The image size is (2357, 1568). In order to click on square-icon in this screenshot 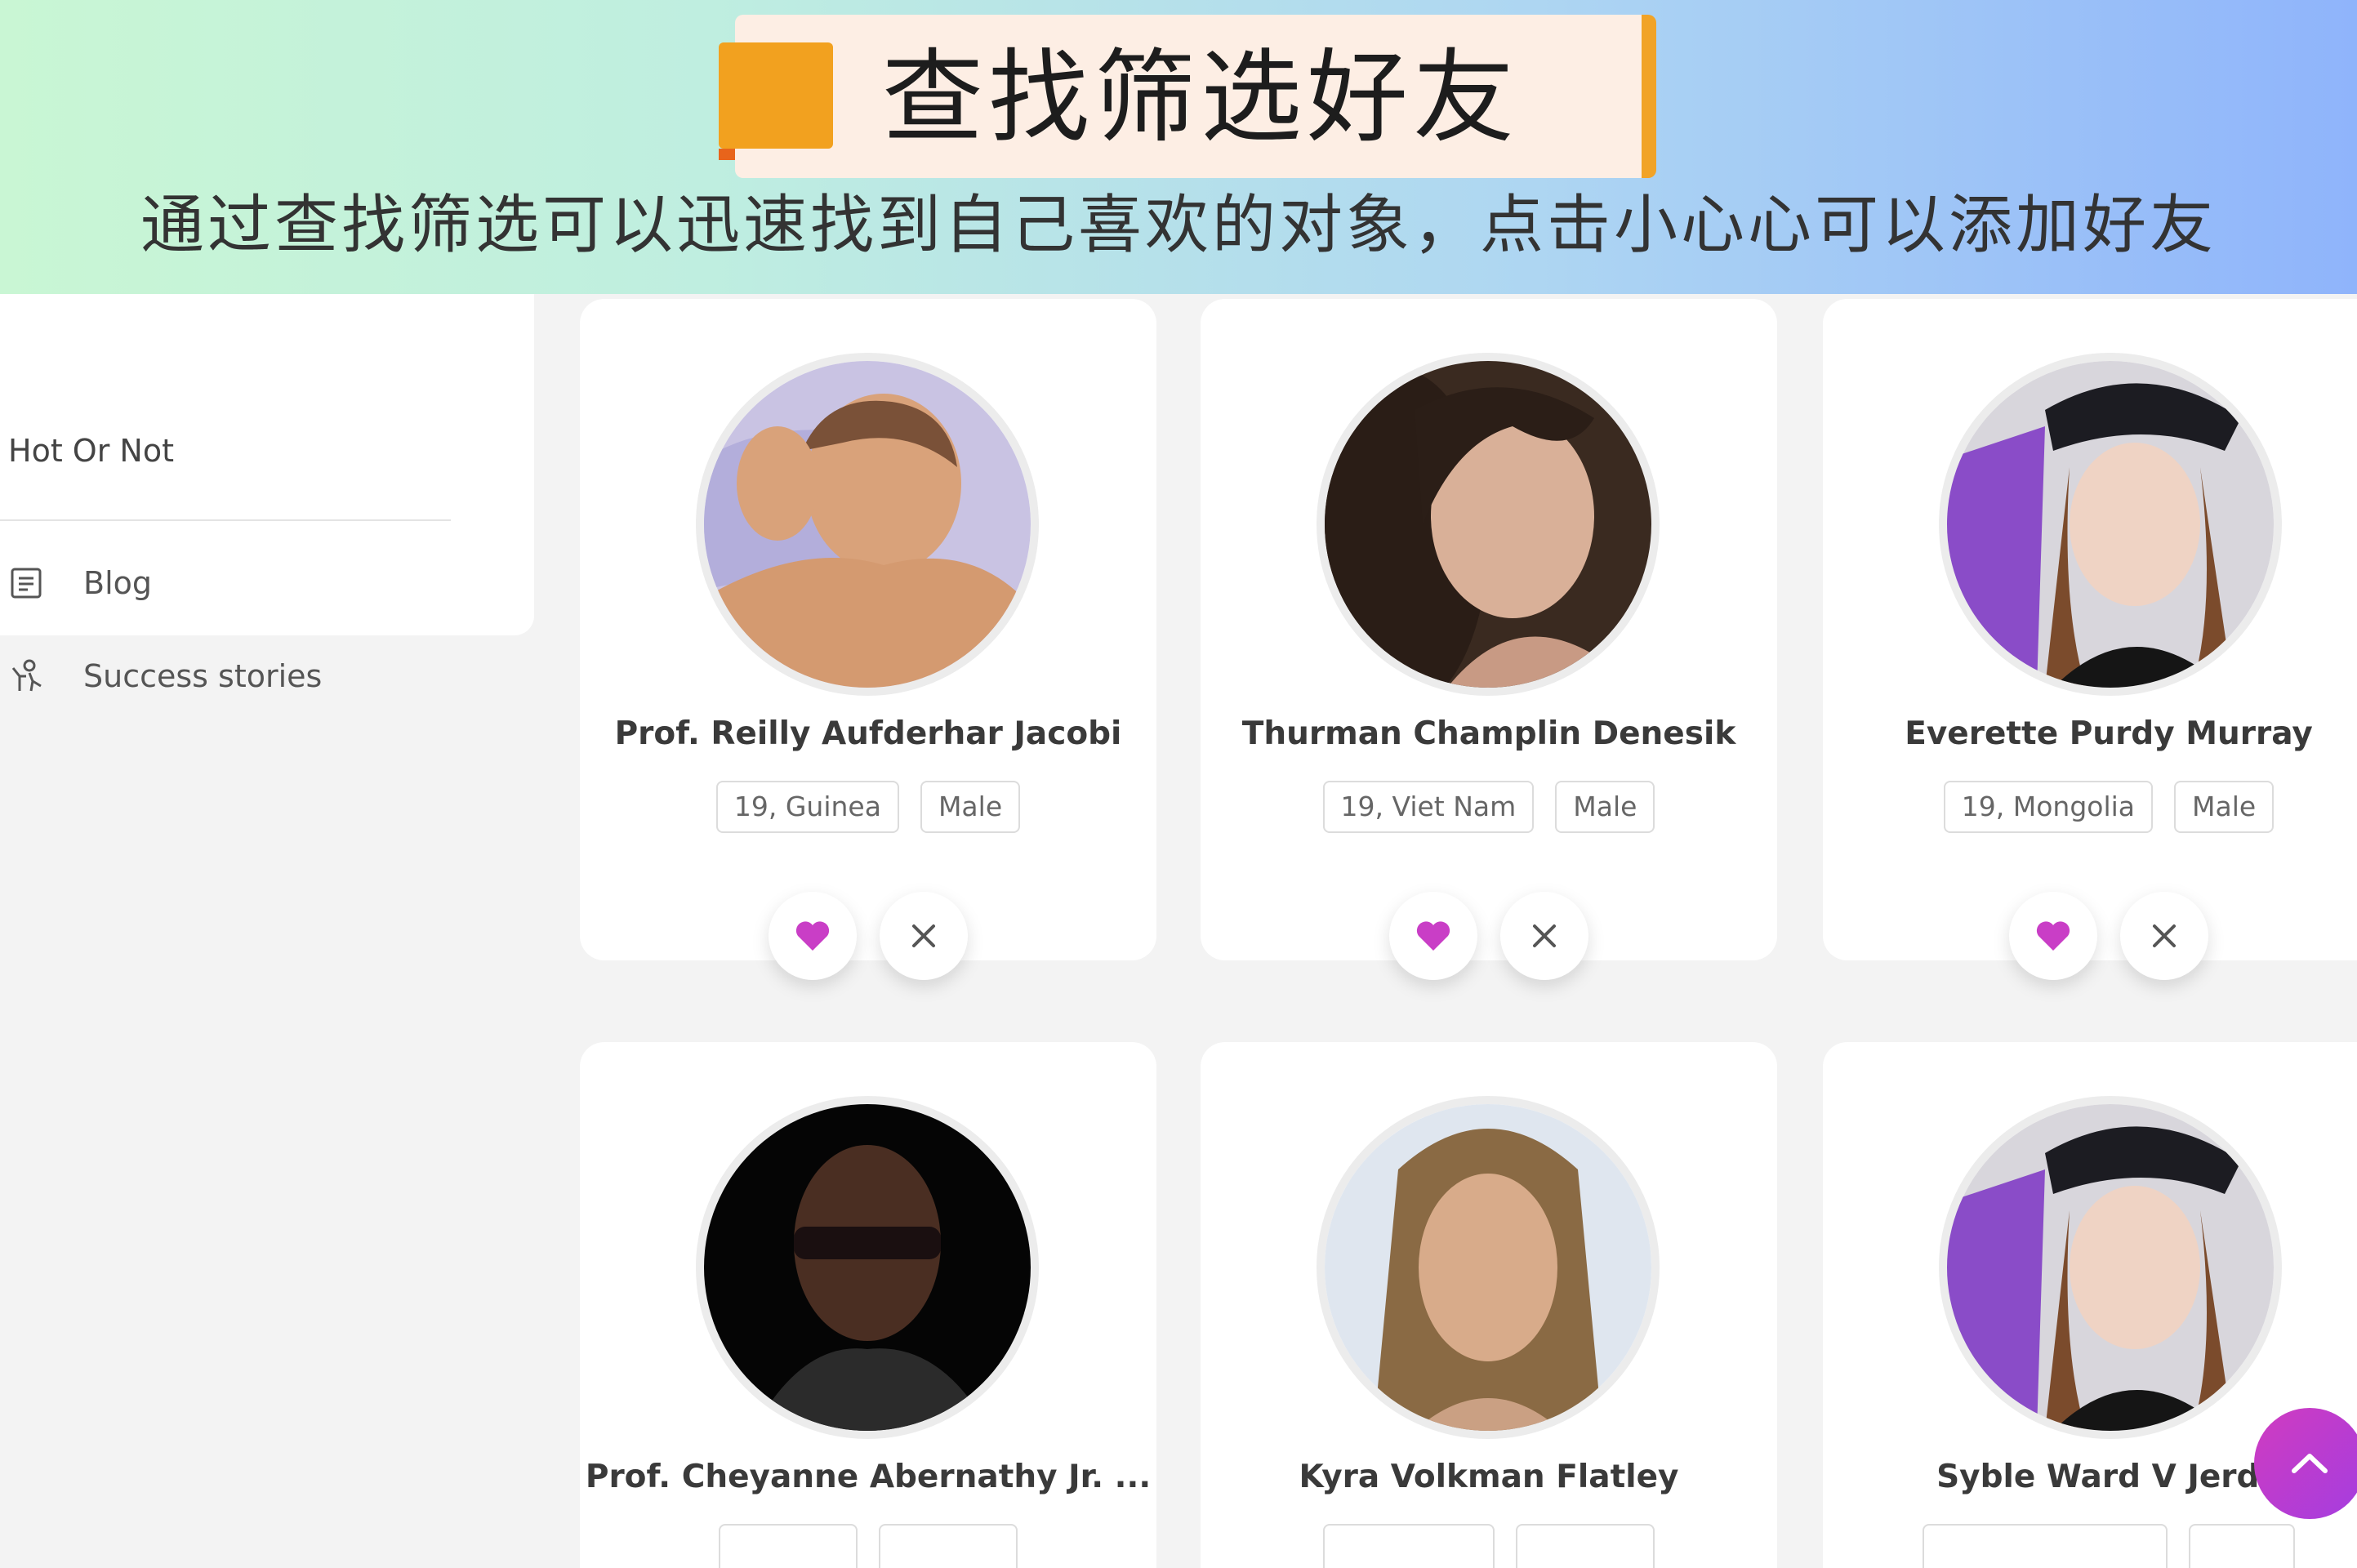, I will do `click(776, 101)`.